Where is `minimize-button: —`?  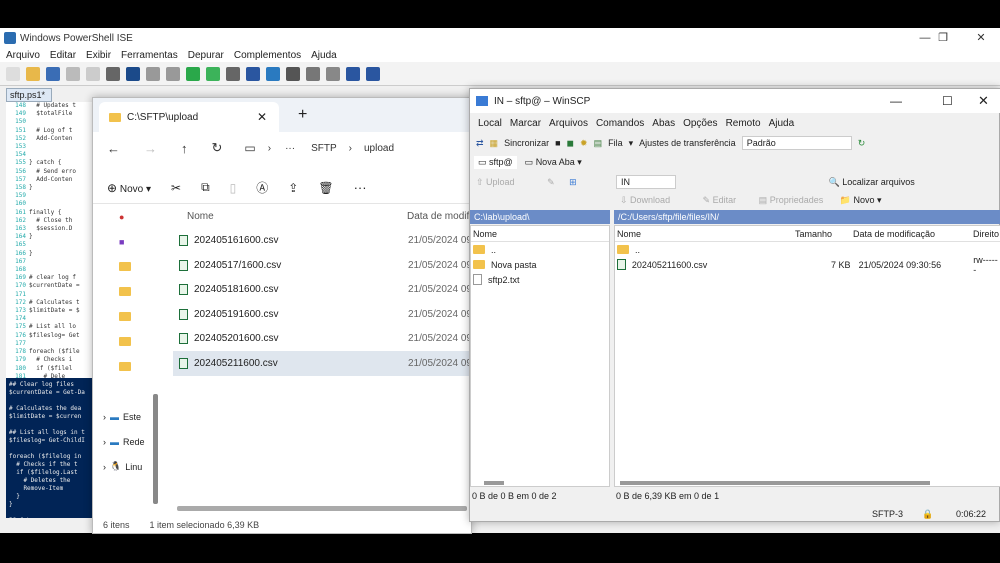 minimize-button: — is located at coordinates (896, 101).